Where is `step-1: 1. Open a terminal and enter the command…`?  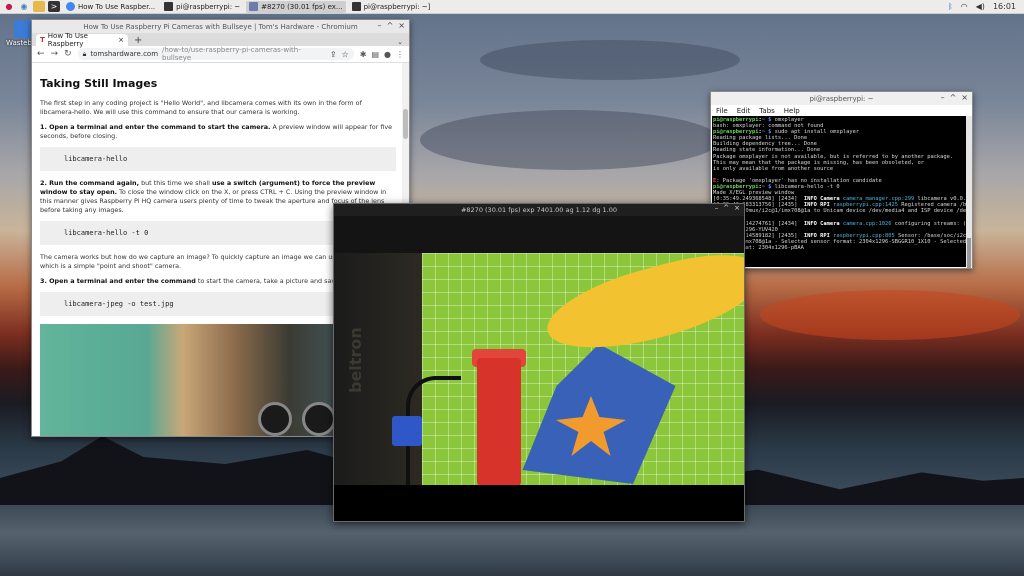
step-1: 1. Open a terminal and enter the command… is located at coordinates (216, 131).